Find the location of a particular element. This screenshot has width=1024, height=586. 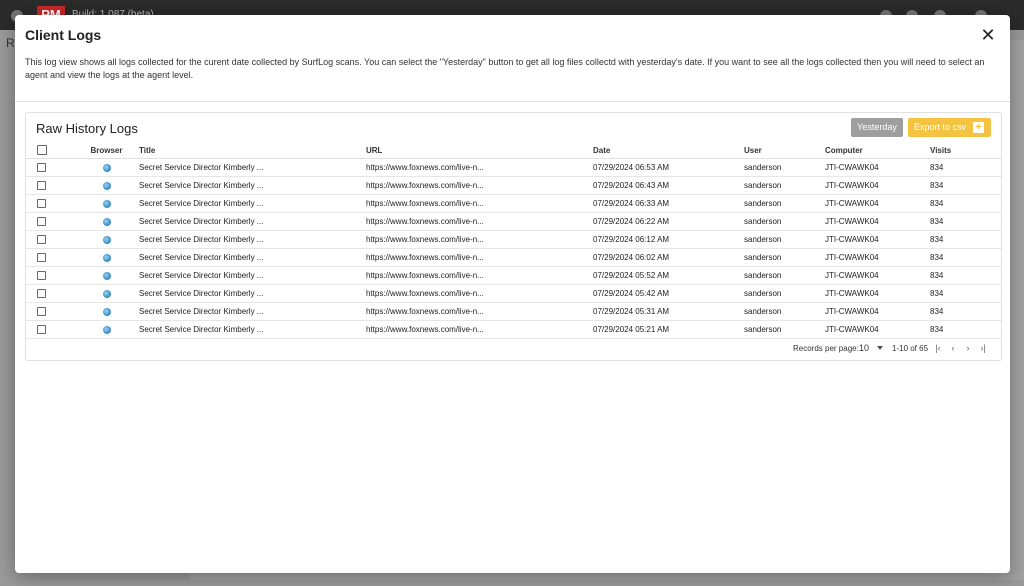

modal-title: Client Logs is located at coordinates (63, 35).